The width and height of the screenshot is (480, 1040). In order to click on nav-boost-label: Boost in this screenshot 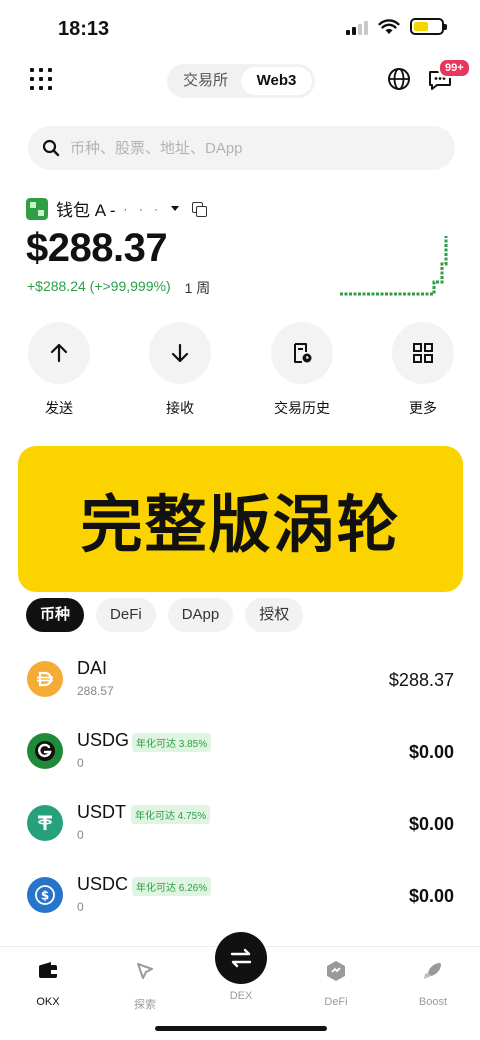, I will do `click(433, 1002)`.